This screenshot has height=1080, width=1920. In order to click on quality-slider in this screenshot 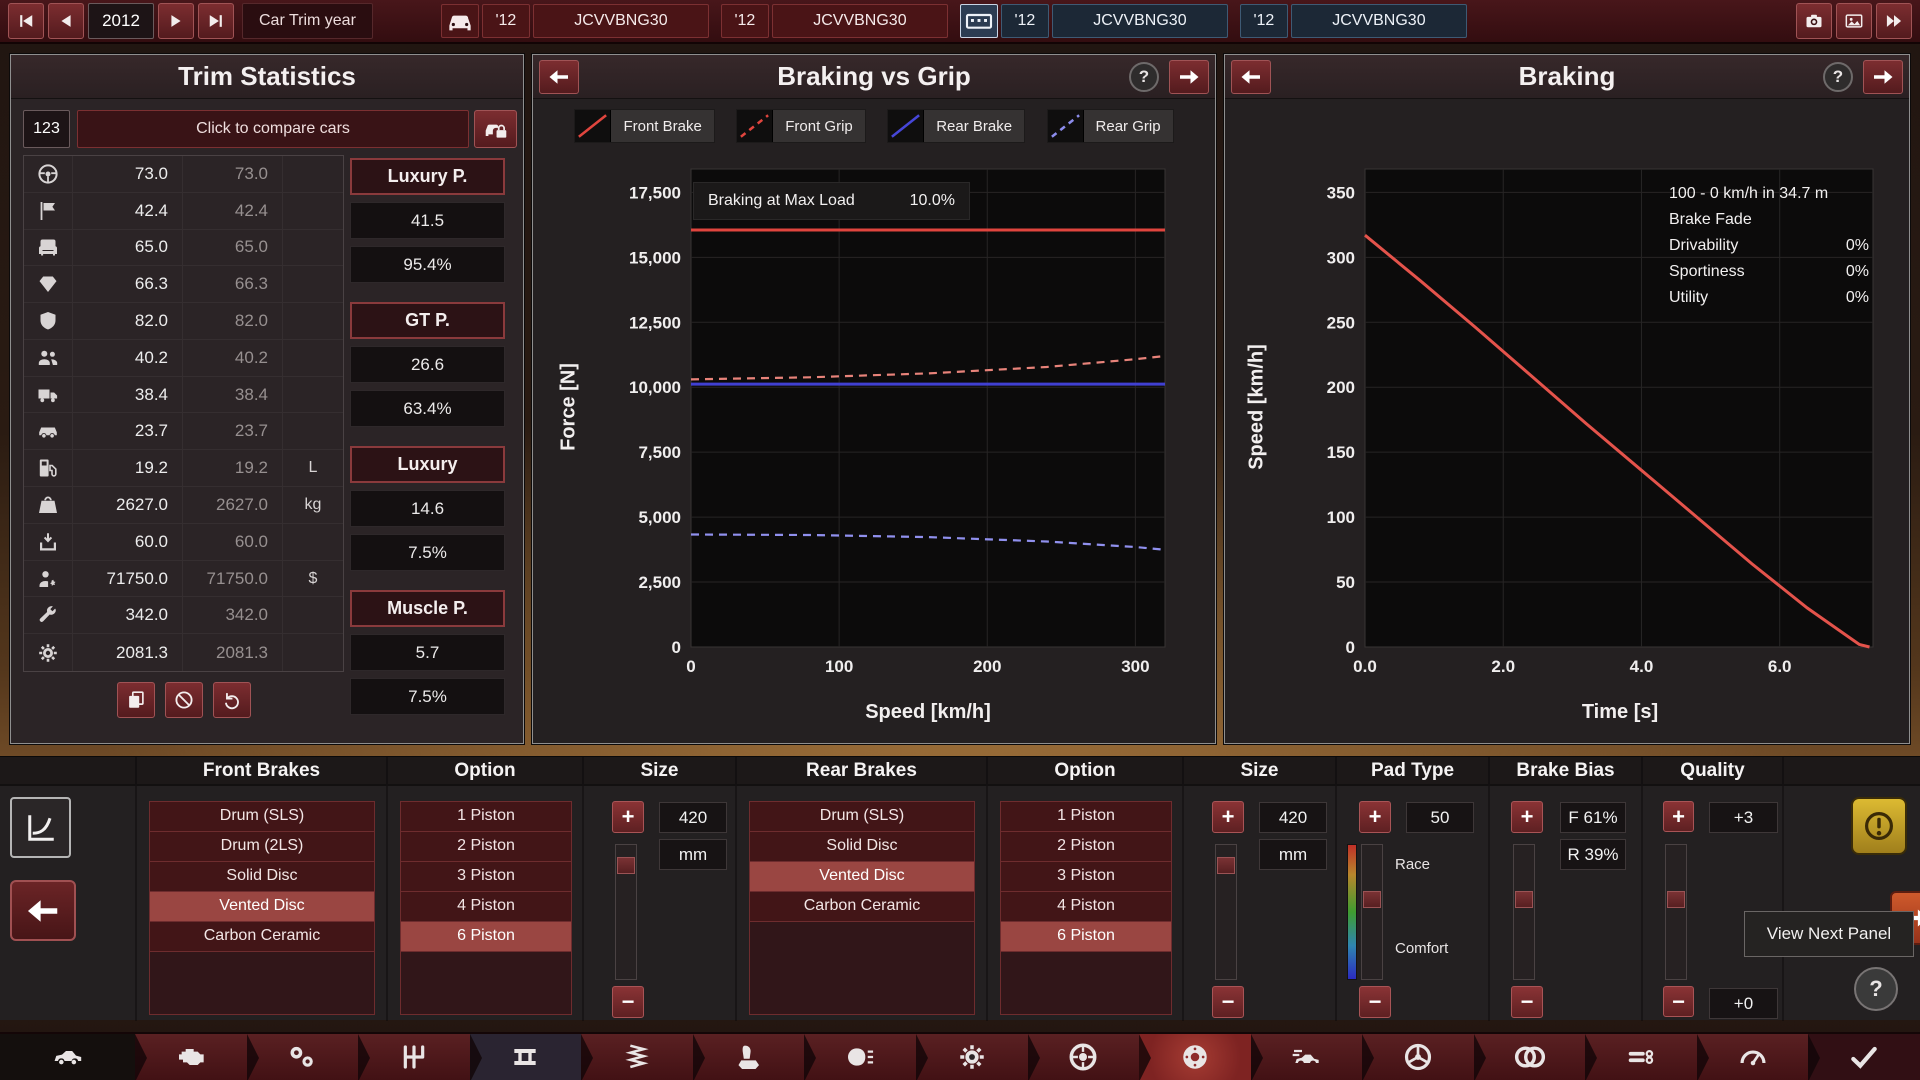, I will do `click(1676, 912)`.